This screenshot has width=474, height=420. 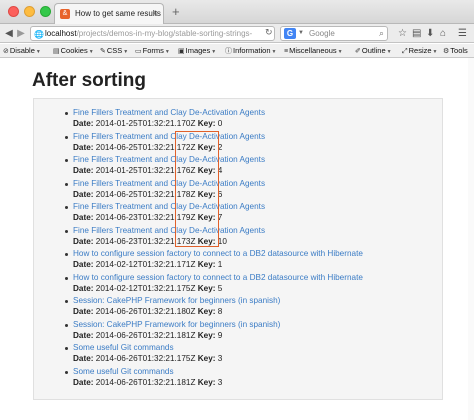 What do you see at coordinates (21, 33) in the screenshot?
I see `forward-arrow-icon: ▶` at bounding box center [21, 33].